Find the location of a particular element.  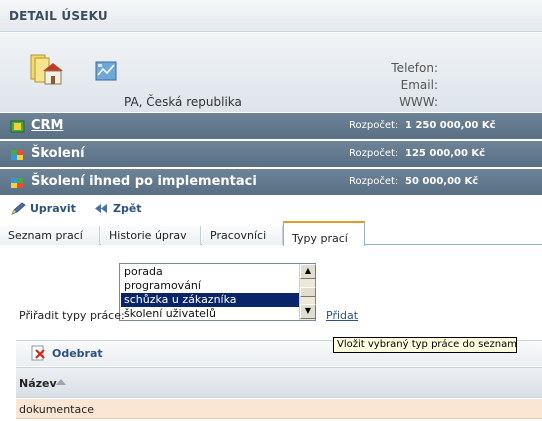

folder-home-icon is located at coordinates (46, 69).